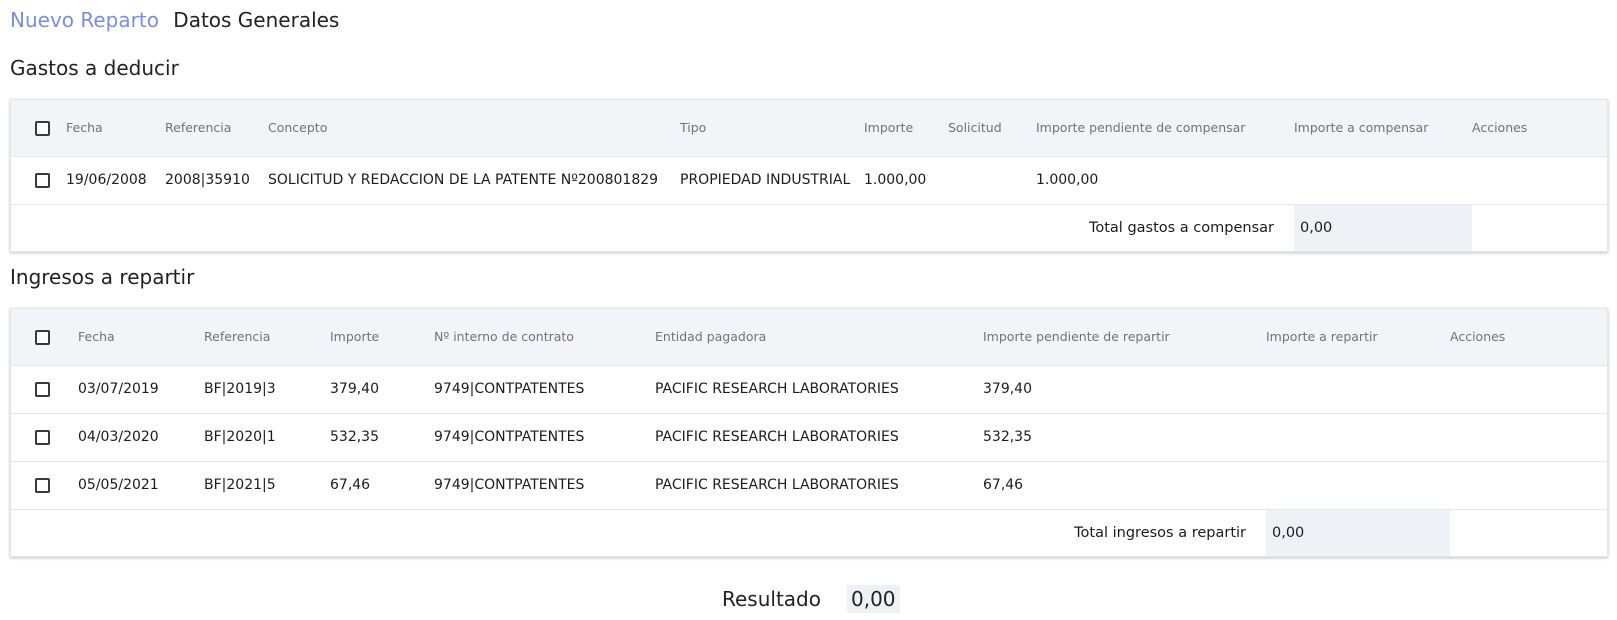 This screenshot has width=1617, height=620. I want to click on ingresos-col-importe: Importe, so click(382, 337).